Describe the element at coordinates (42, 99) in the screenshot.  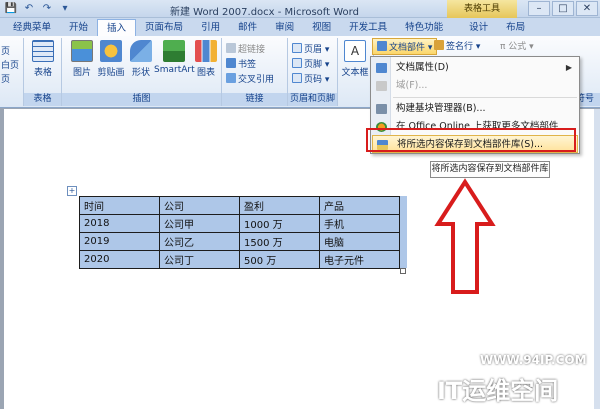
I see `group-tables-label: 表格` at that location.